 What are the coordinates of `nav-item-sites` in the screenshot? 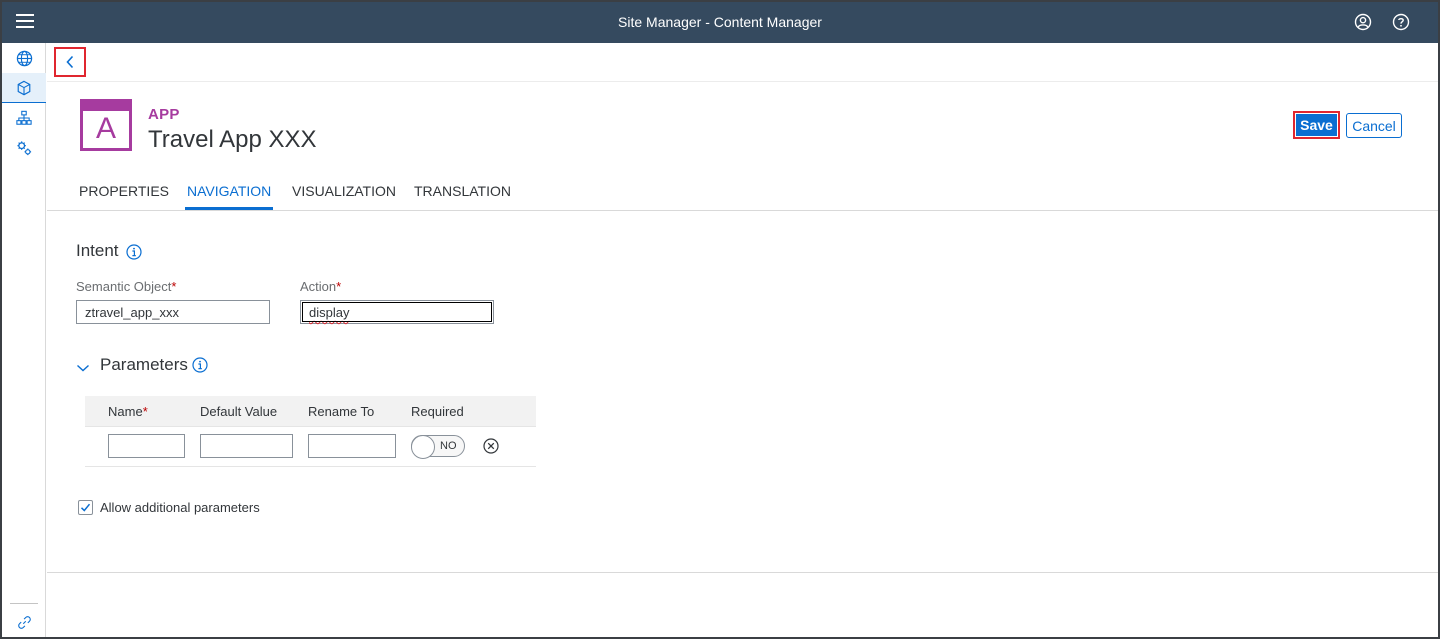 It's located at (24, 58).